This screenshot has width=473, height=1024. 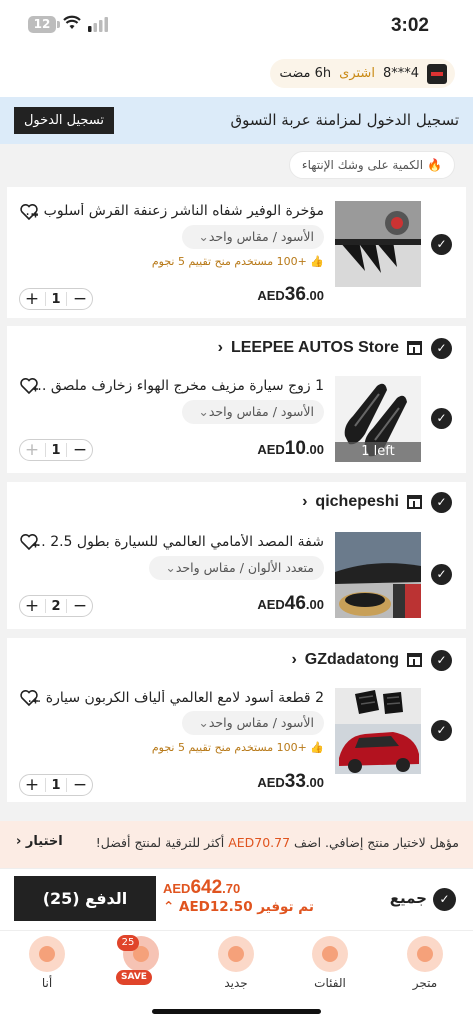 What do you see at coordinates (330, 983) in the screenshot?
I see `nav-label: الفئات` at bounding box center [330, 983].